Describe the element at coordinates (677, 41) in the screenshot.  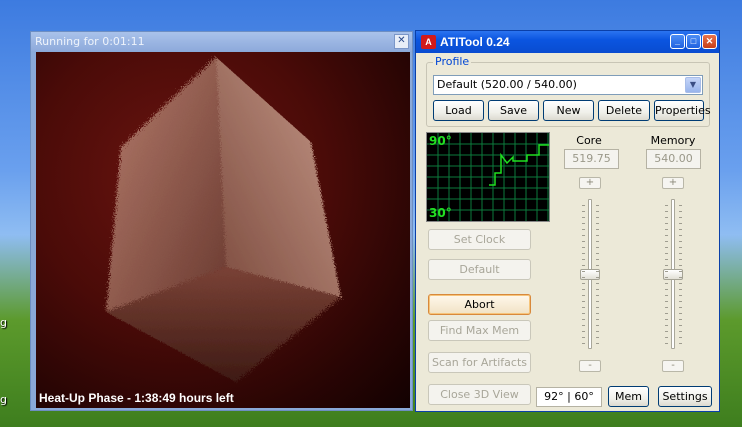
I see `minimize-icon: _` at that location.